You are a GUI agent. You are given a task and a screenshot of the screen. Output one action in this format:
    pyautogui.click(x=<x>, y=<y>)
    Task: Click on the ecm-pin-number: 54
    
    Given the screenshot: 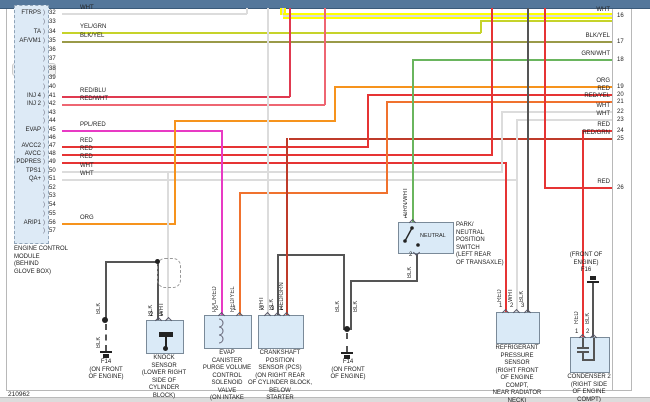 What is the action you would take?
    pyautogui.click(x=52, y=205)
    